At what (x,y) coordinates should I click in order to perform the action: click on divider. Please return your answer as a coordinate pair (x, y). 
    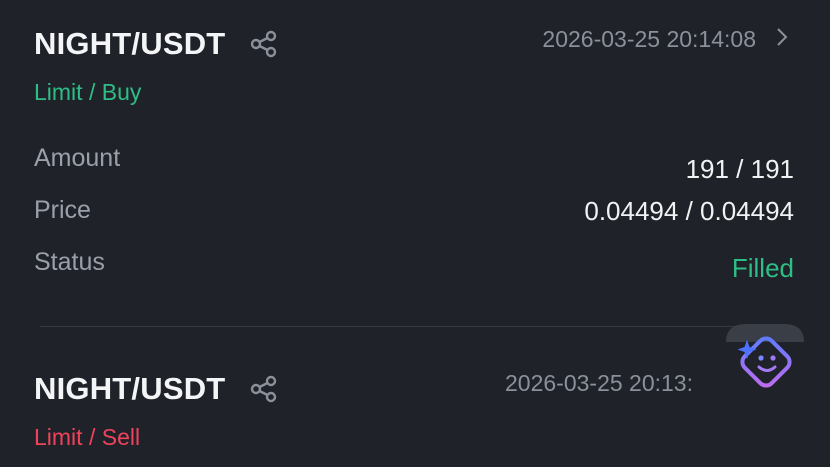
    Looking at the image, I should click on (415, 326).